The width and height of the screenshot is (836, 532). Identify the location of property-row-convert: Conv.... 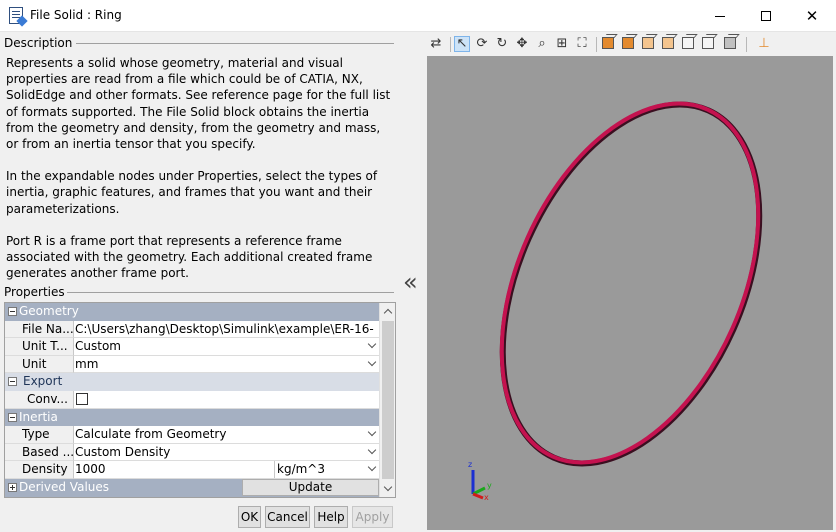
(192, 400).